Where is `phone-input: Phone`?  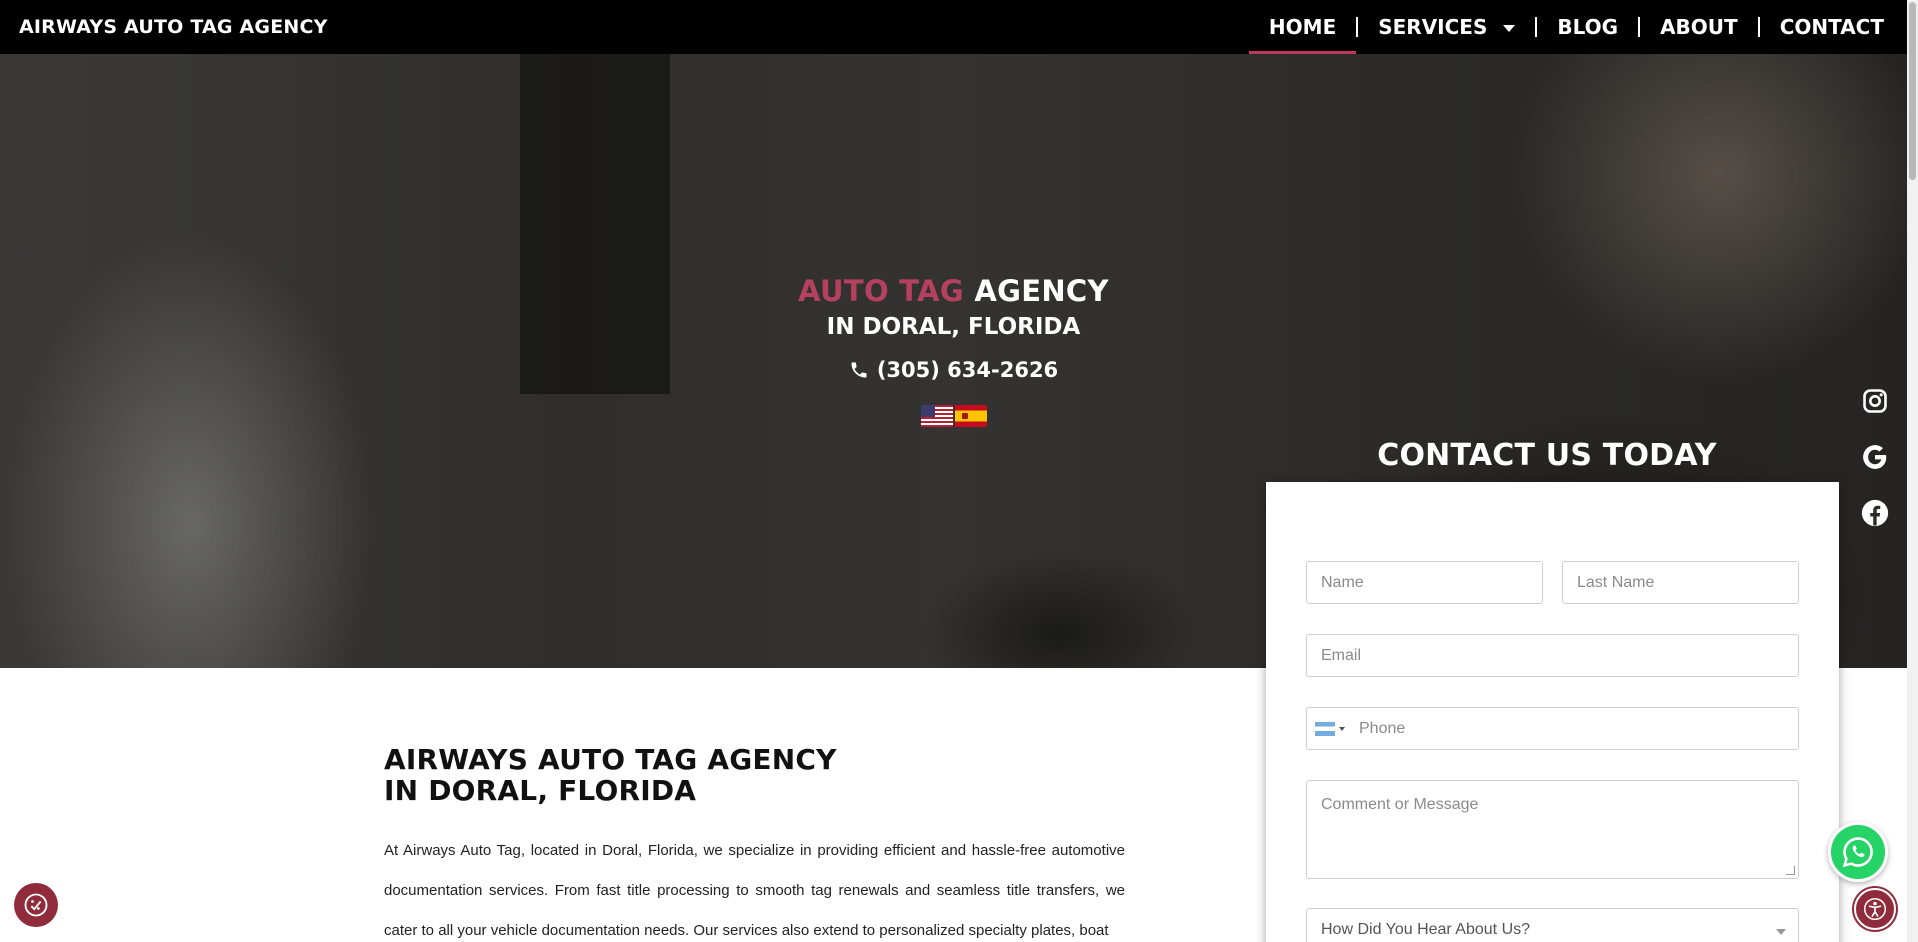
phone-input: Phone is located at coordinates (1552, 728).